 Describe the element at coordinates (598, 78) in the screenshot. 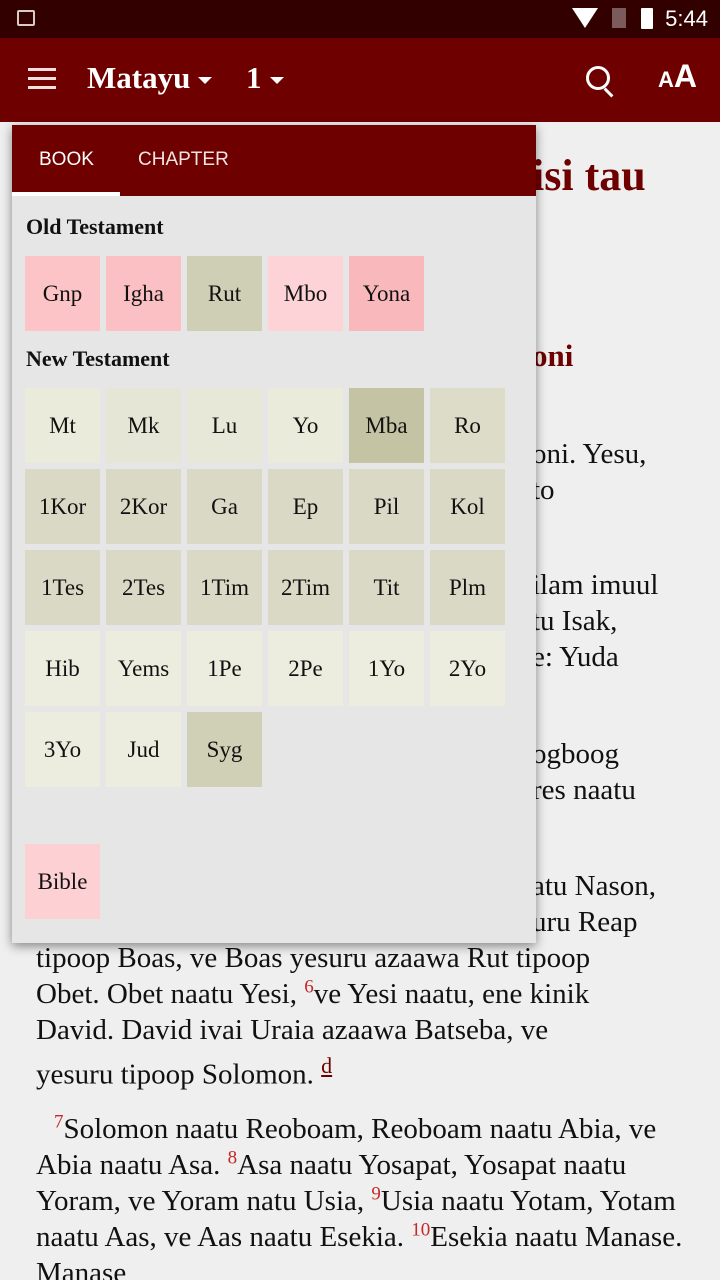

I see `search-icon` at that location.